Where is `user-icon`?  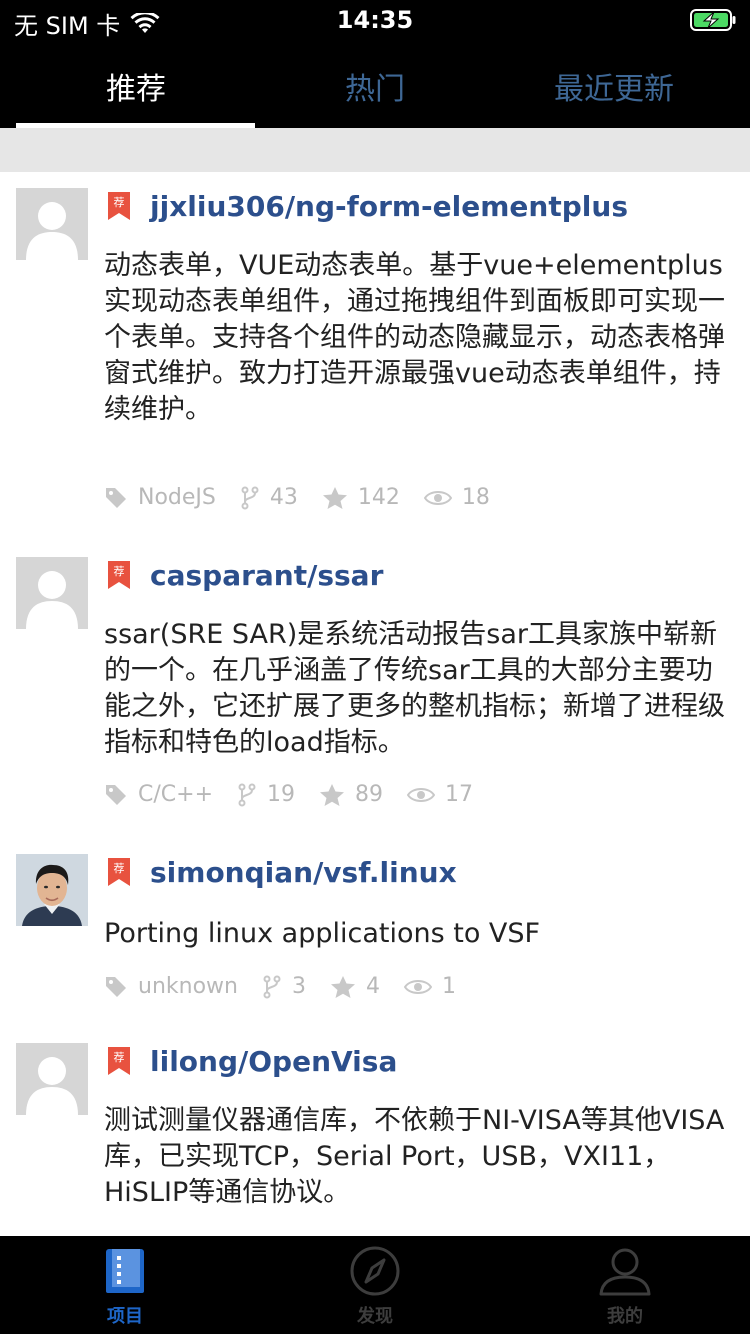
user-icon is located at coordinates (625, 1272).